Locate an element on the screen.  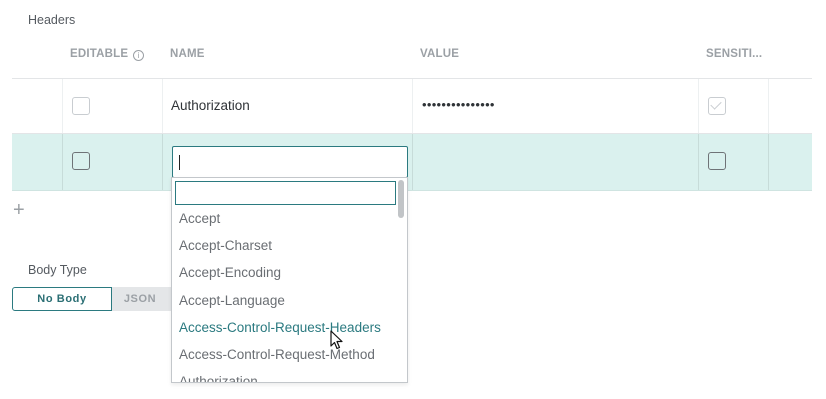
table-row: Authorization ••••••••••••••• is located at coordinates (412, 106).